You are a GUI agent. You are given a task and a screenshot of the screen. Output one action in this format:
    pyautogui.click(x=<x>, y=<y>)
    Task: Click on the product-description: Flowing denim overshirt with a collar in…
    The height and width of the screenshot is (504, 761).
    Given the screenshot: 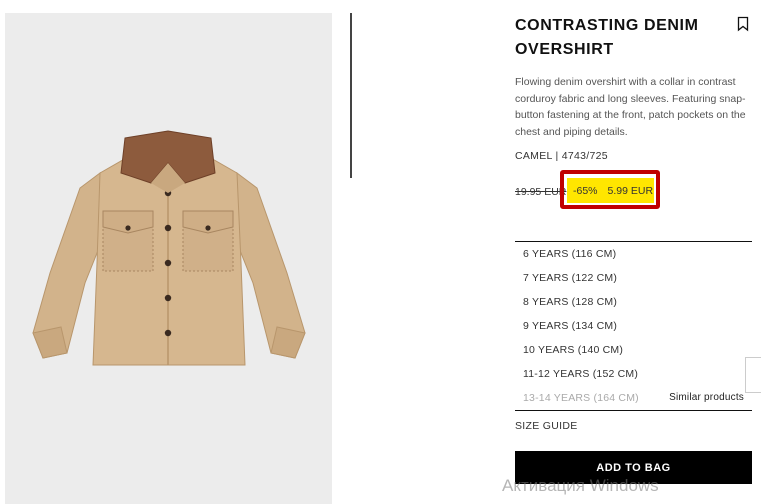 What is the action you would take?
    pyautogui.click(x=630, y=107)
    